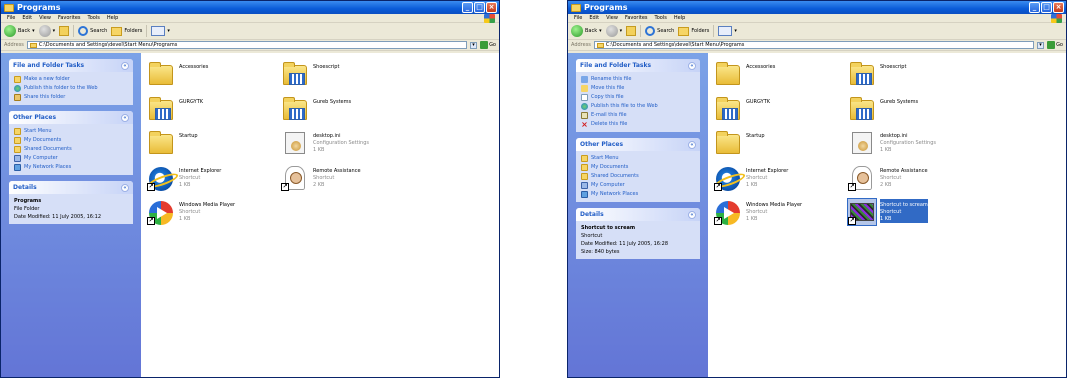 The width and height of the screenshot is (1070, 383). I want to click on task-email-file: E-mail this file, so click(638, 115).